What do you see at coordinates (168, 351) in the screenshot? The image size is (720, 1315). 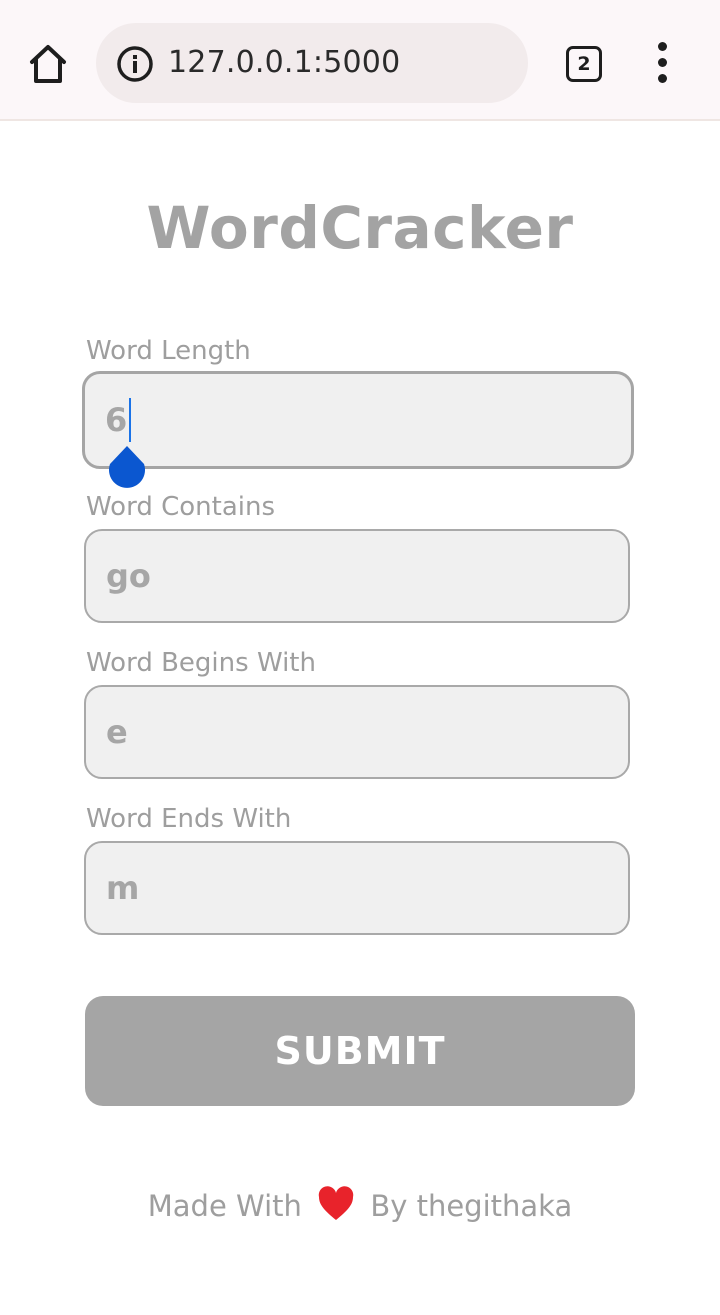 I see `word-length-label: Word Length` at bounding box center [168, 351].